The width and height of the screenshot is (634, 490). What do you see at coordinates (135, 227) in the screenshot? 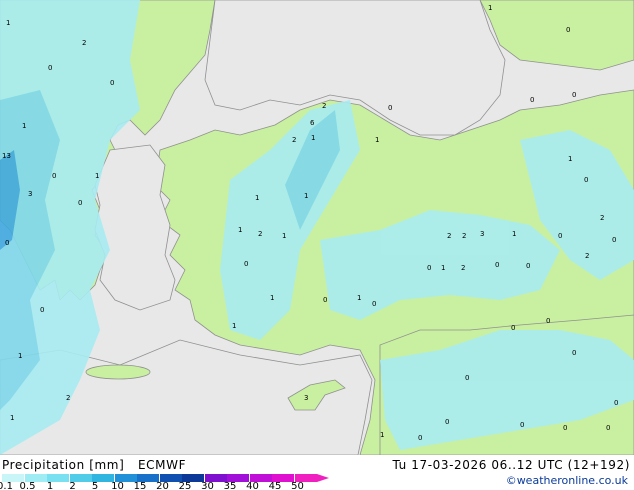
I see `aegean-sea` at bounding box center [135, 227].